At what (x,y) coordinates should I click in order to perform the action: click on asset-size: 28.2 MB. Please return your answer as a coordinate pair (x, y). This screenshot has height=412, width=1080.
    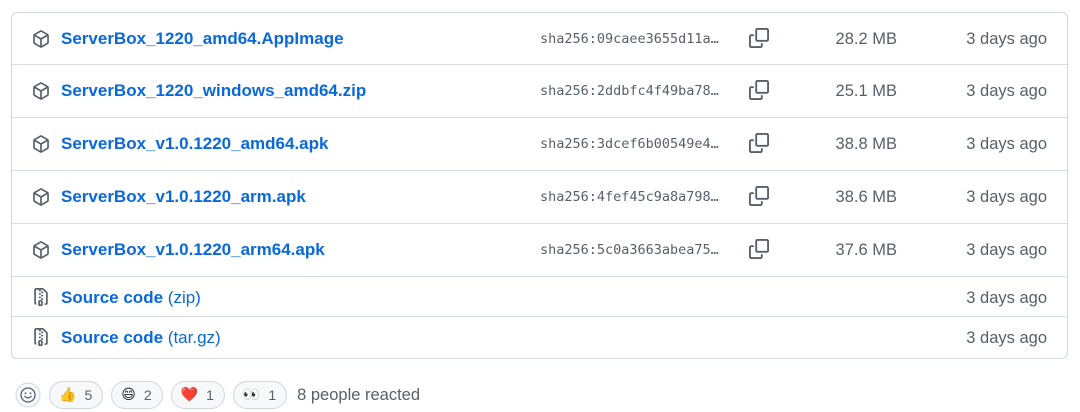
    Looking at the image, I should click on (866, 39).